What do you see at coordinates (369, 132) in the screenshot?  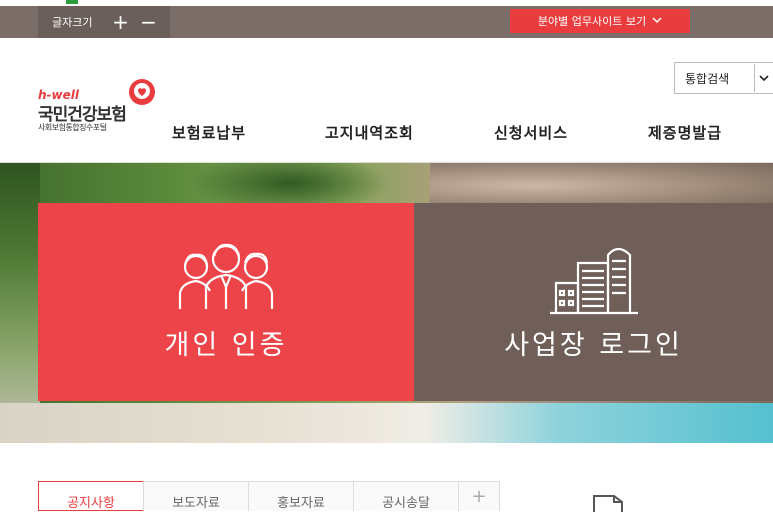 I see `nav-item-notice-inquiry: 고지내역조회` at bounding box center [369, 132].